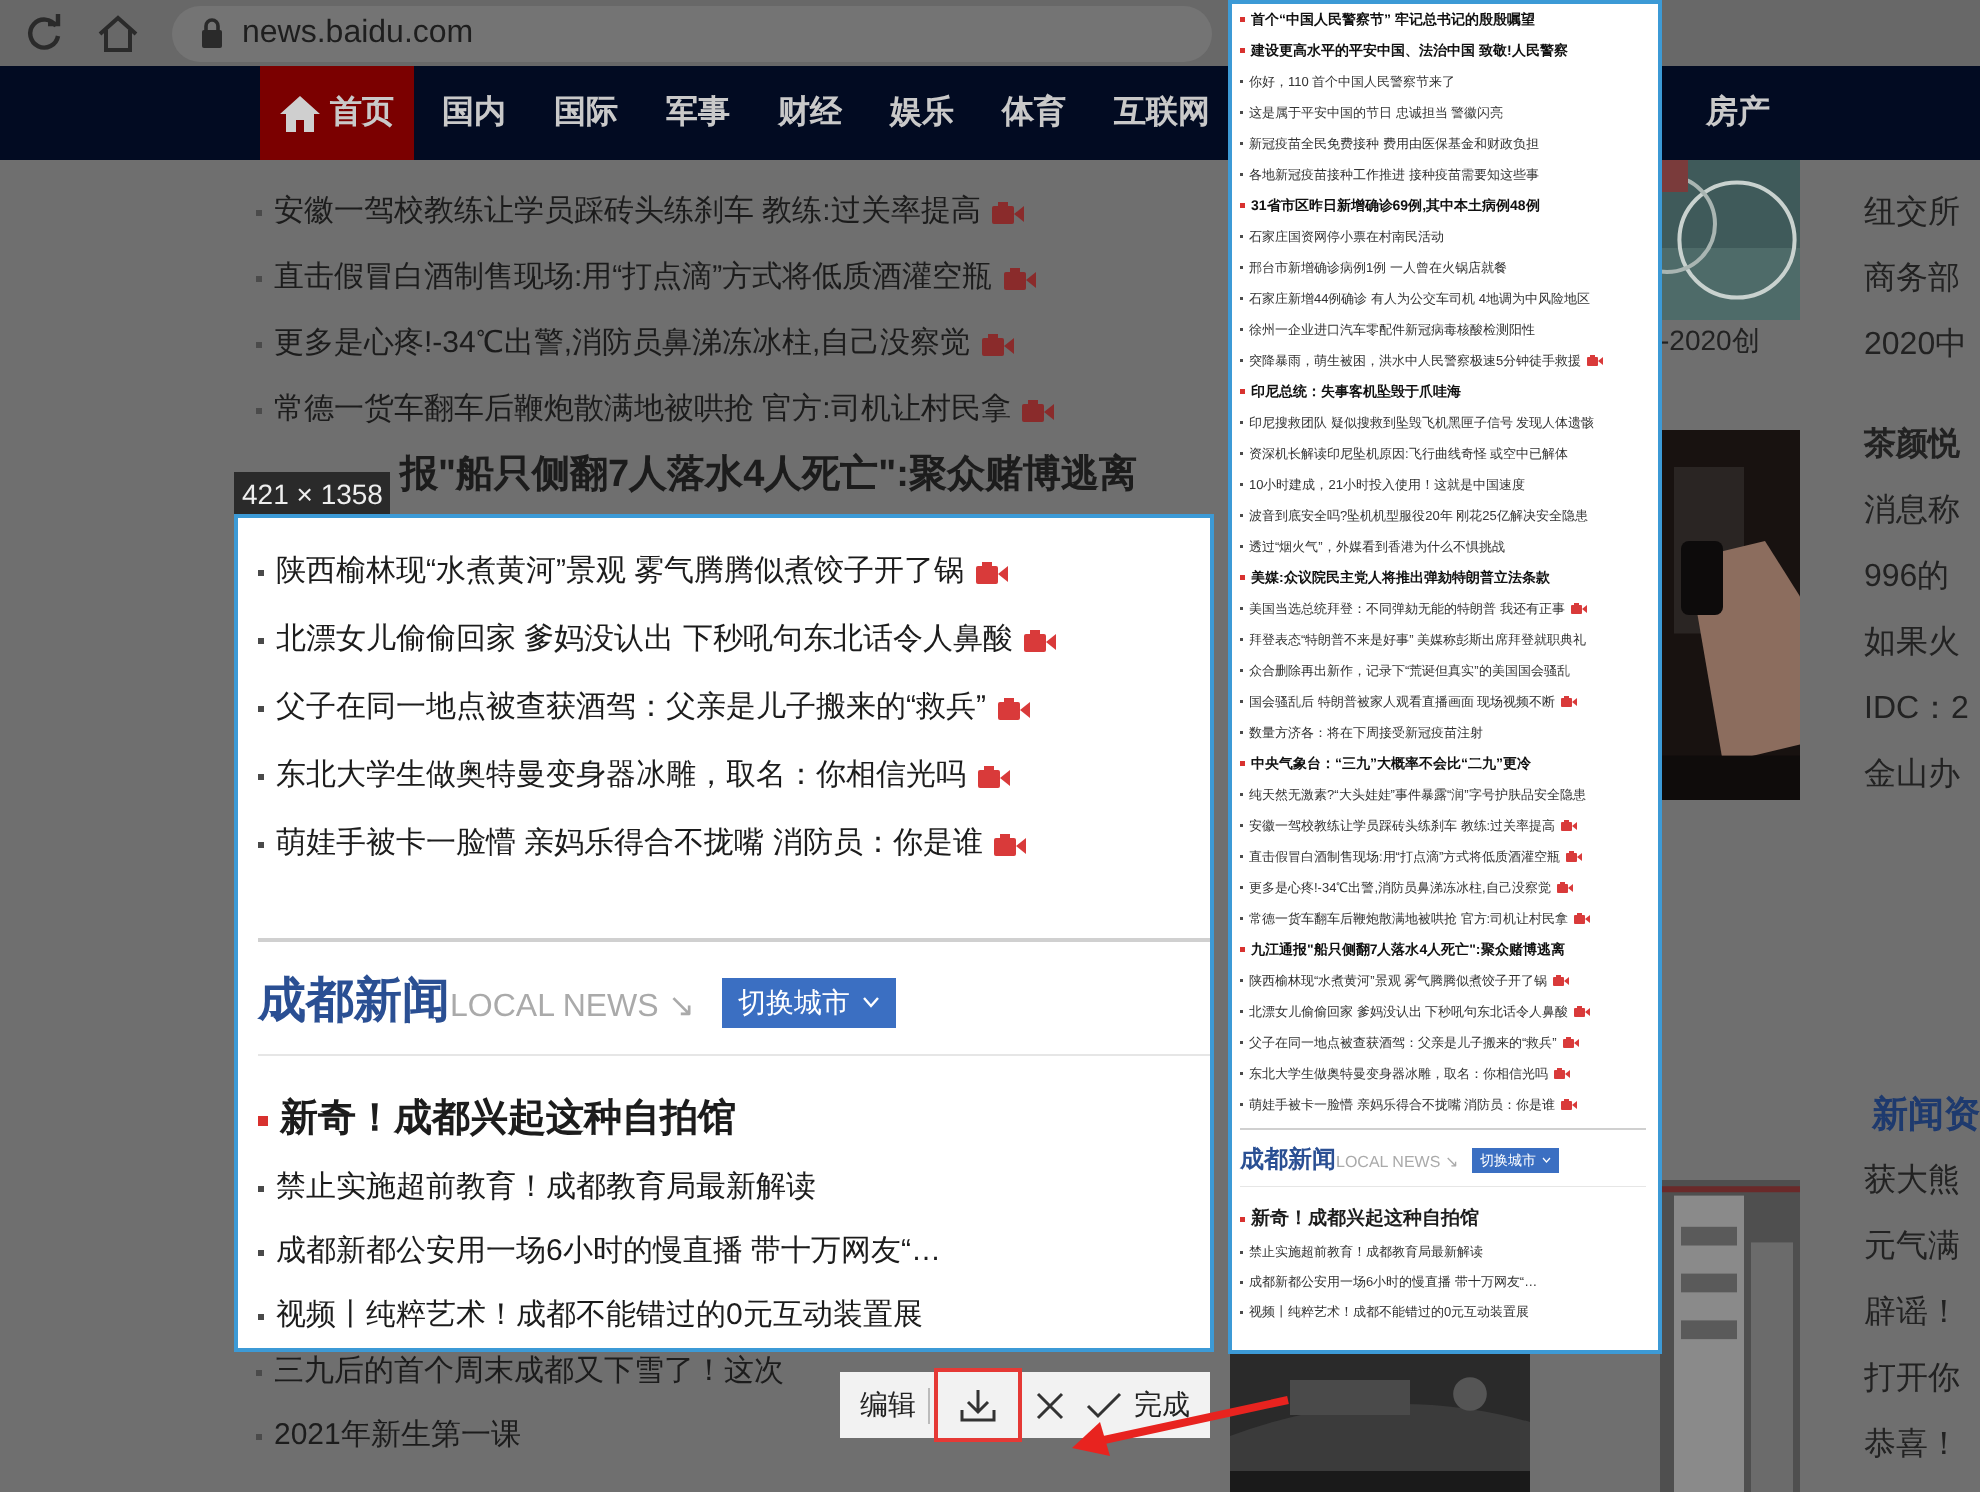 Image resolution: width=1980 pixels, height=1492 pixels. What do you see at coordinates (1738, 113) in the screenshot?
I see `nav-tab: 房产` at bounding box center [1738, 113].